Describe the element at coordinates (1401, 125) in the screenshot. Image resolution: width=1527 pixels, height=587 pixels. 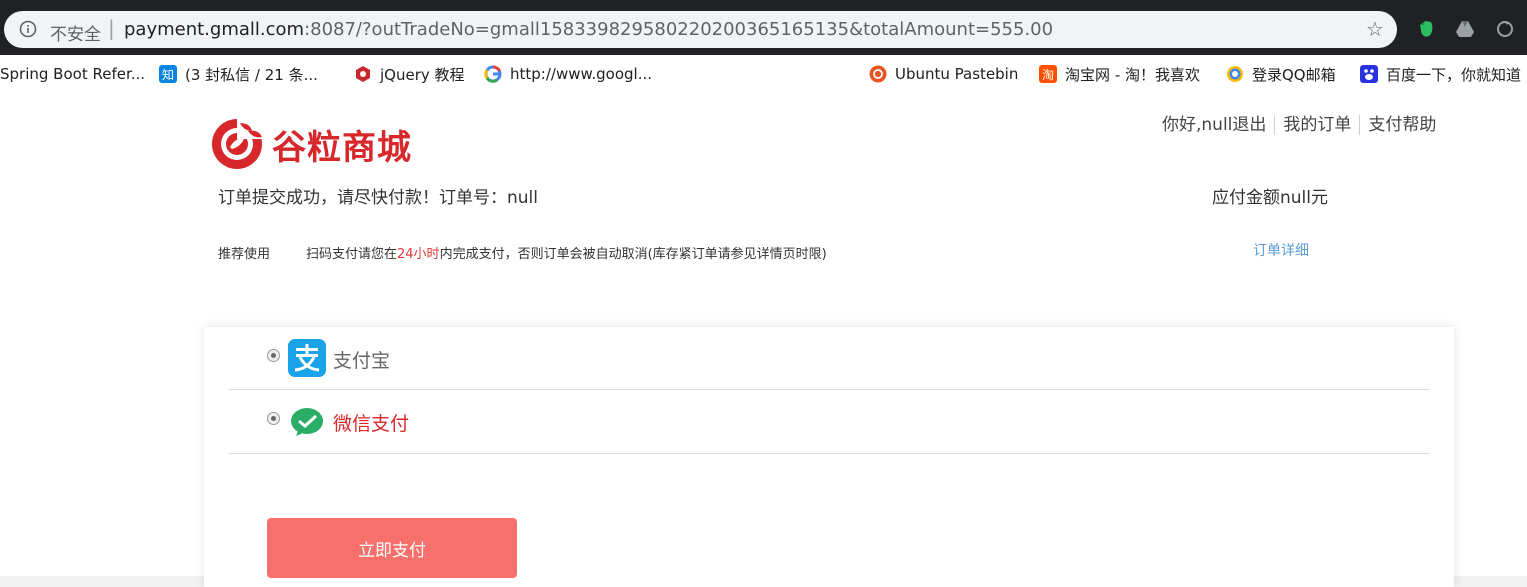
I see `payment-help-link: 支付帮助` at that location.